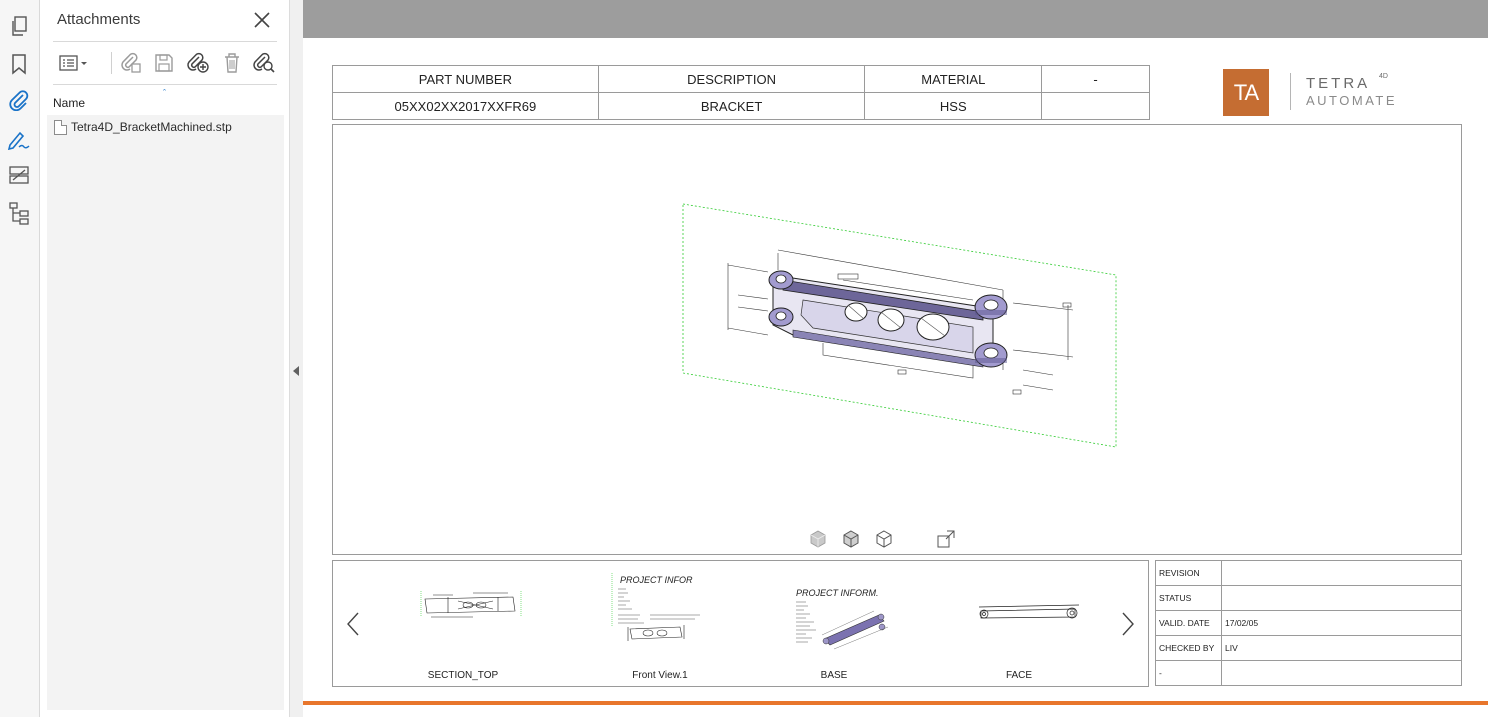  What do you see at coordinates (463, 627) in the screenshot?
I see `view-thumbnail-section-top: SECTION_TOP` at bounding box center [463, 627].